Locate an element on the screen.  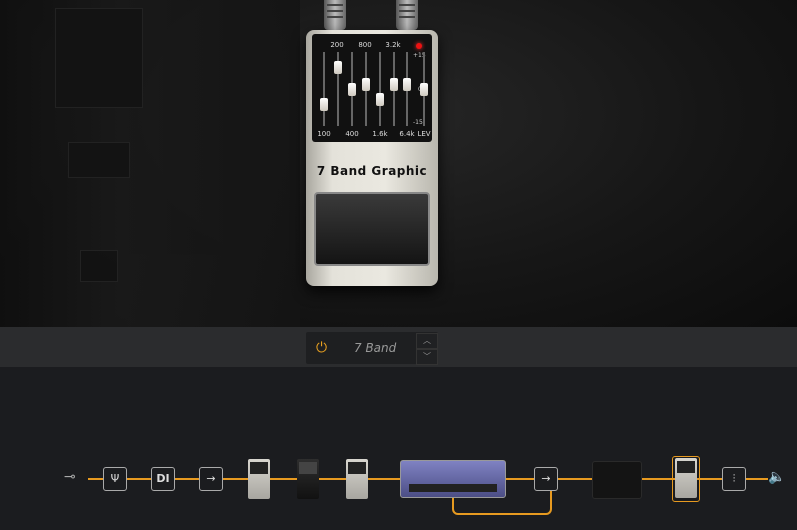
freq-label: 1.6k is located at coordinates (380, 134).